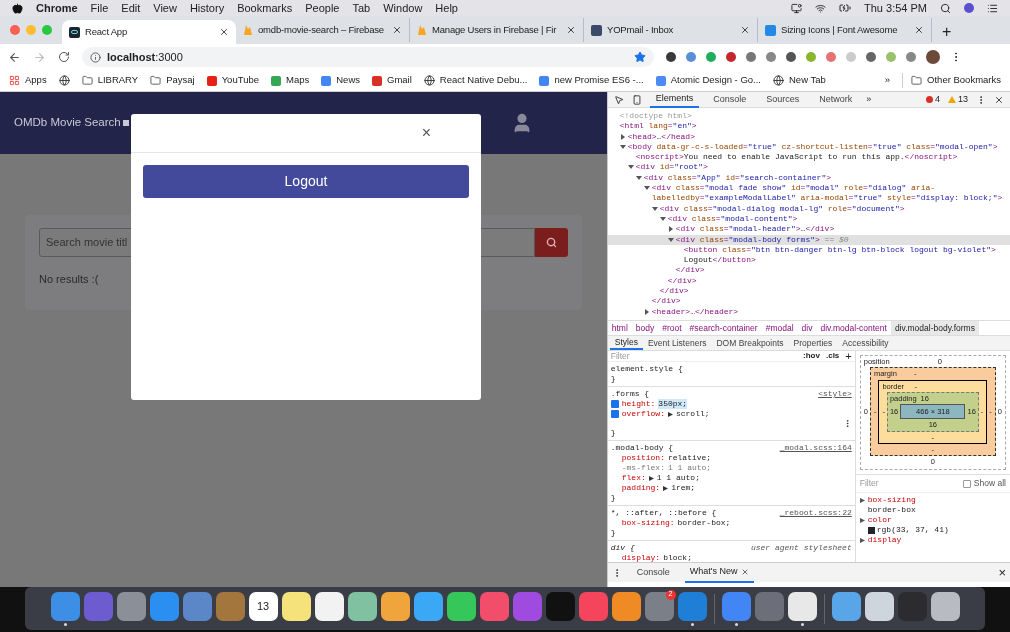 The image size is (1010, 632). I want to click on collapsed-triangle-icon, so click(622, 136).